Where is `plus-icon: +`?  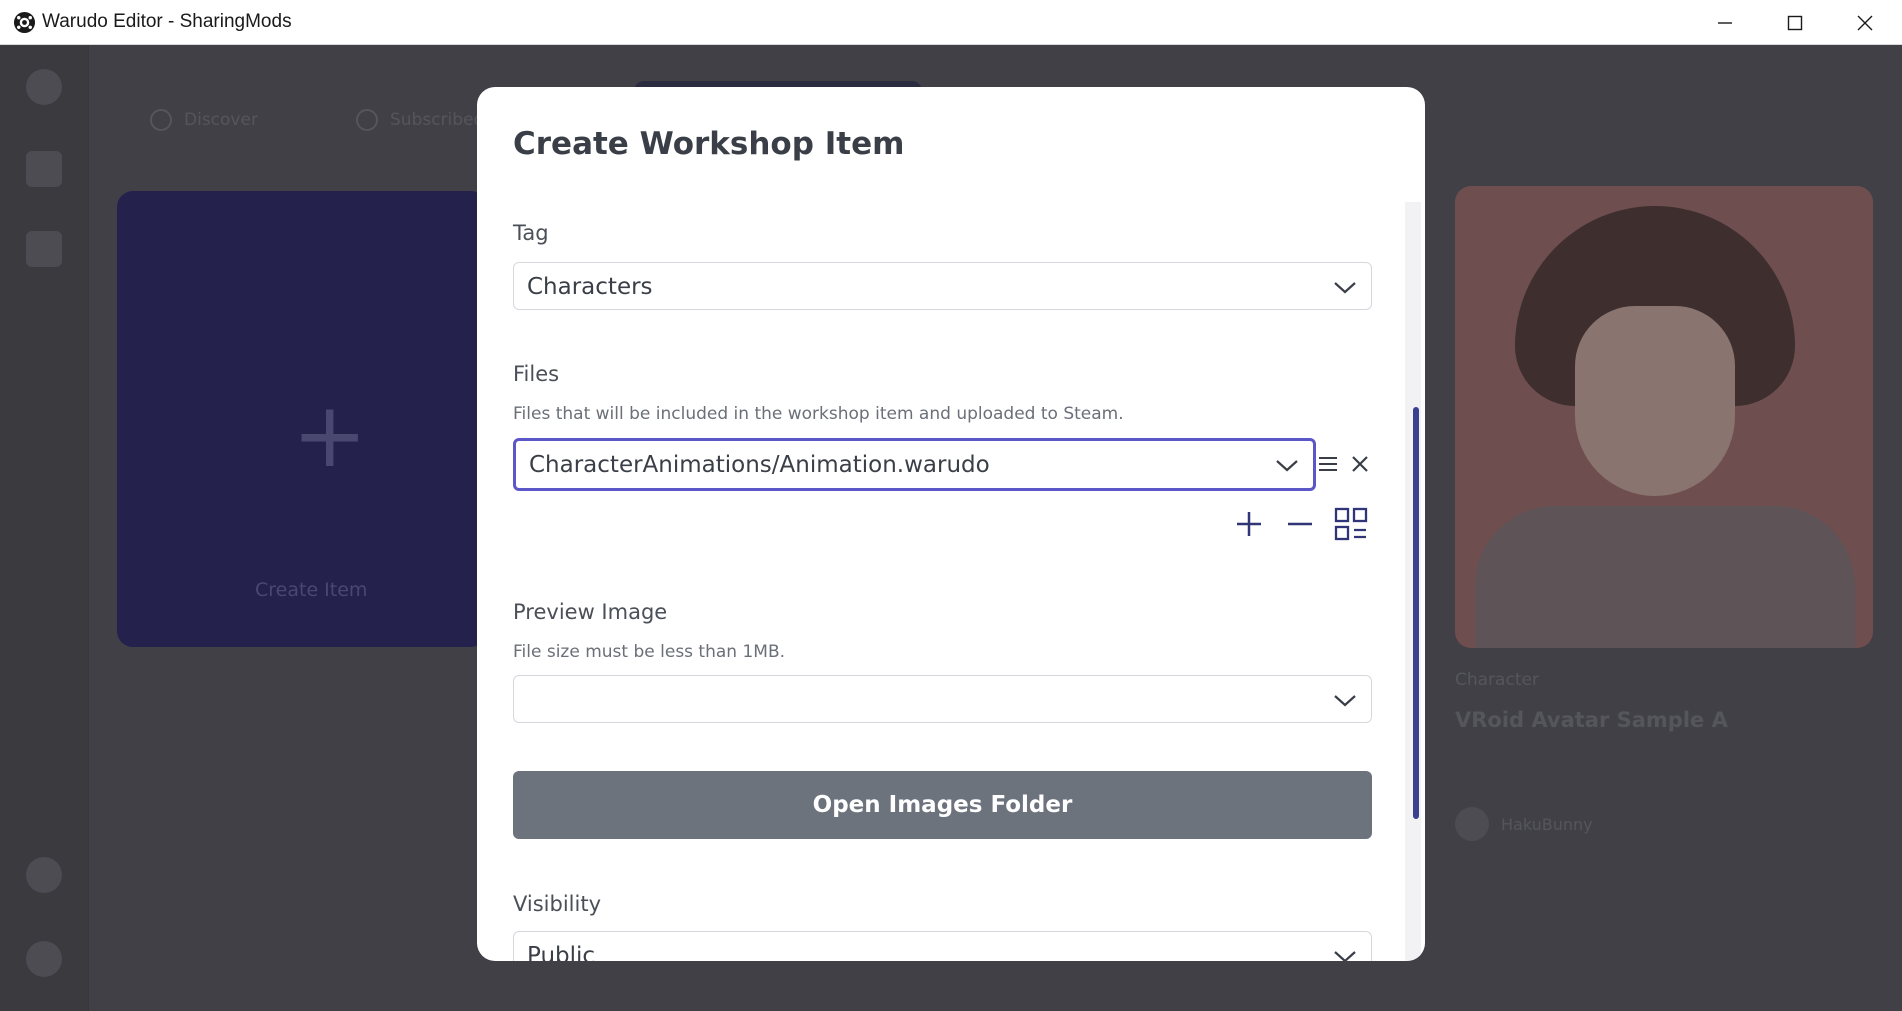 plus-icon: + is located at coordinates (330, 435).